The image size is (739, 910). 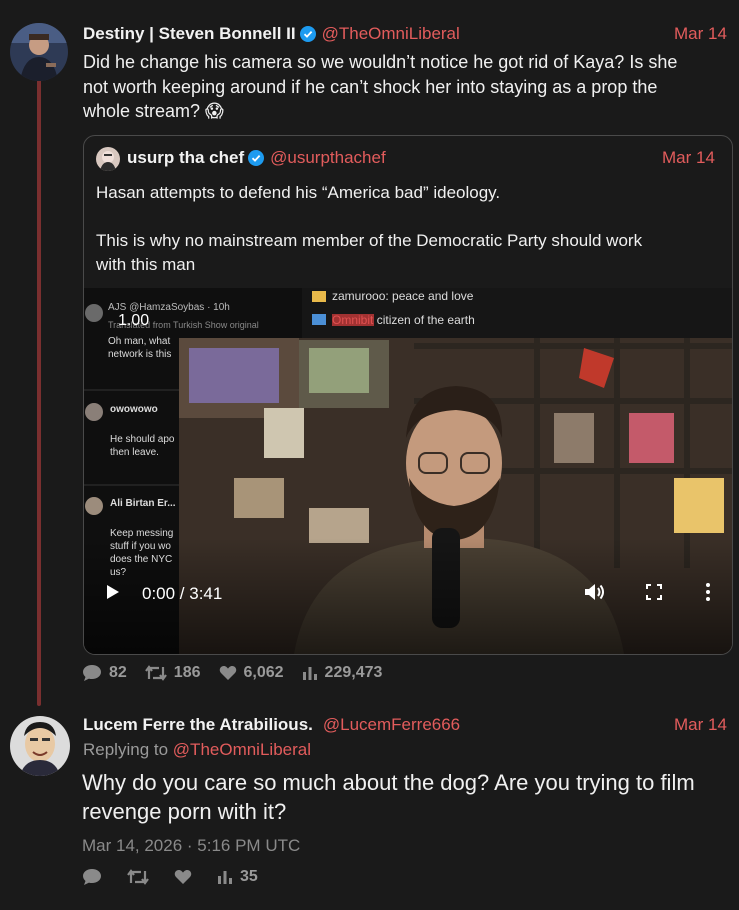 I want to click on quote-text-line: with this man, so click(x=146, y=264).